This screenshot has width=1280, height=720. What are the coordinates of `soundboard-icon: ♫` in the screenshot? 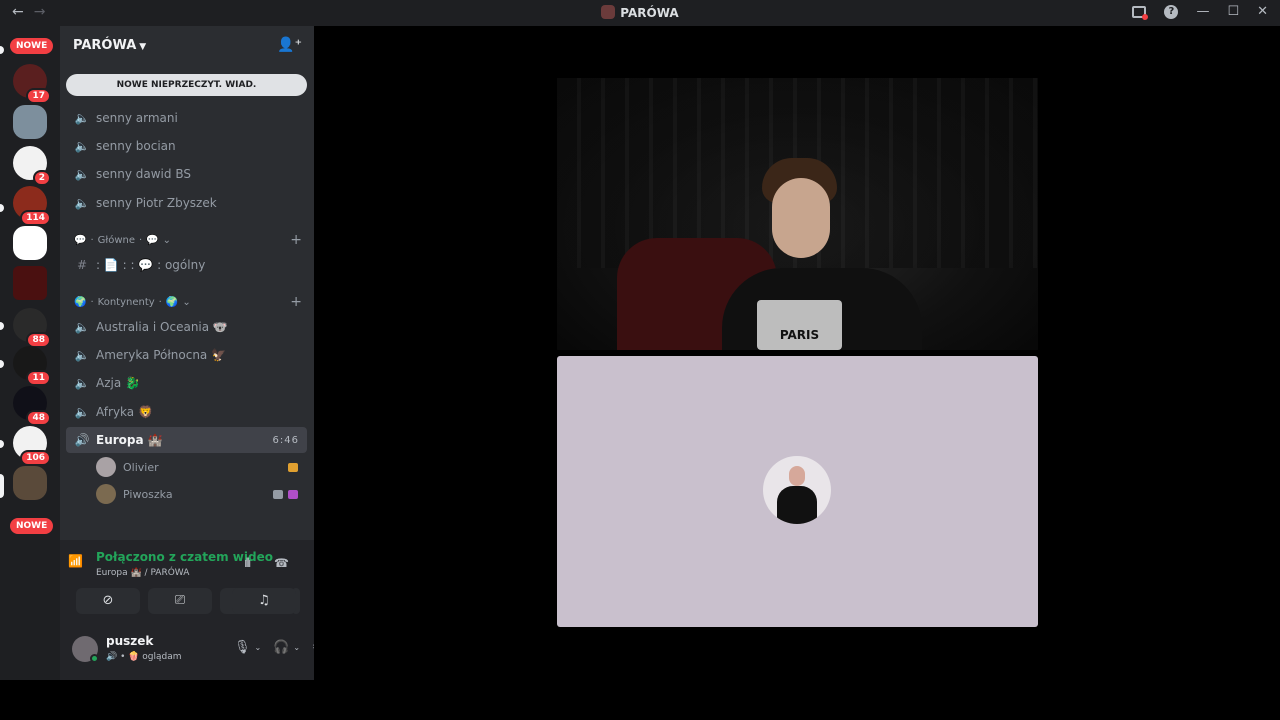 It's located at (264, 600).